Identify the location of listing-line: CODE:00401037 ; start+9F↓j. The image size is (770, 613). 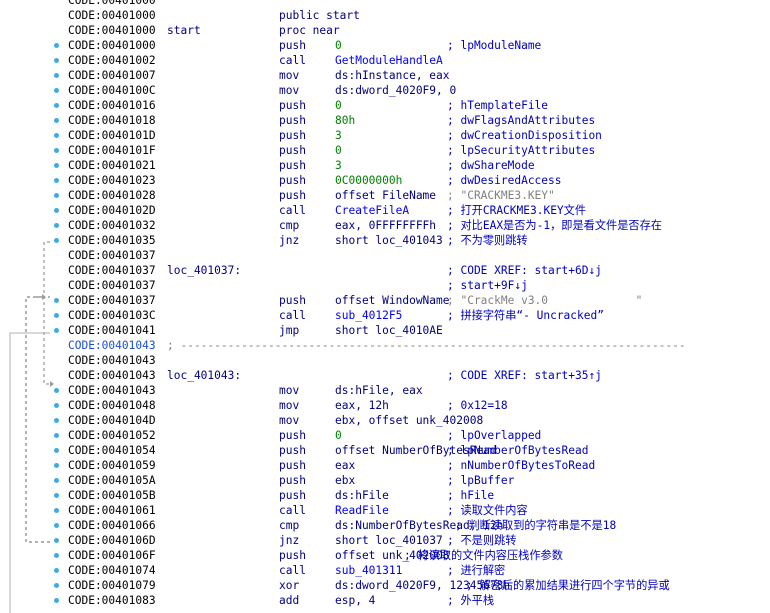
(419, 285).